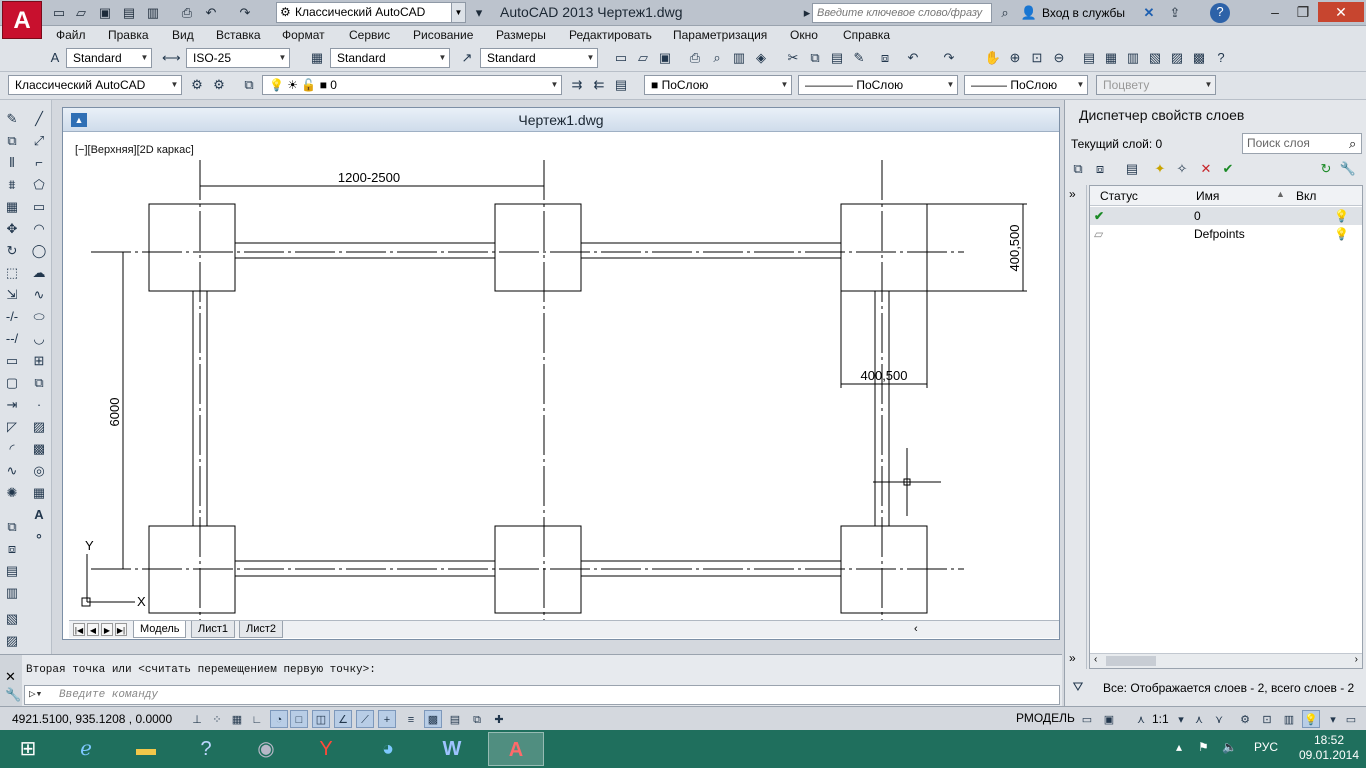 The width and height of the screenshot is (1366, 768). I want to click on horizontal-scrollbar: ‹ ›, so click(1226, 660).